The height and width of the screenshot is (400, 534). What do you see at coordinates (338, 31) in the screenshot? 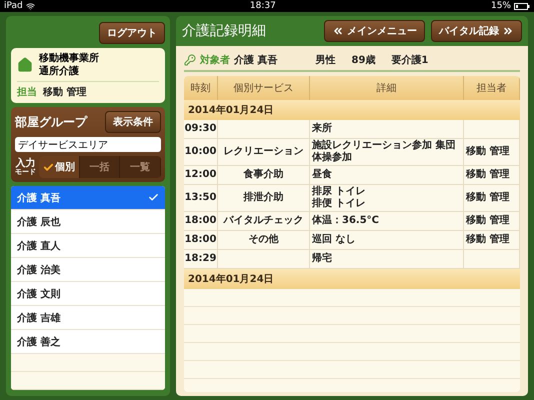
I see `double-chevron-left-icon` at bounding box center [338, 31].